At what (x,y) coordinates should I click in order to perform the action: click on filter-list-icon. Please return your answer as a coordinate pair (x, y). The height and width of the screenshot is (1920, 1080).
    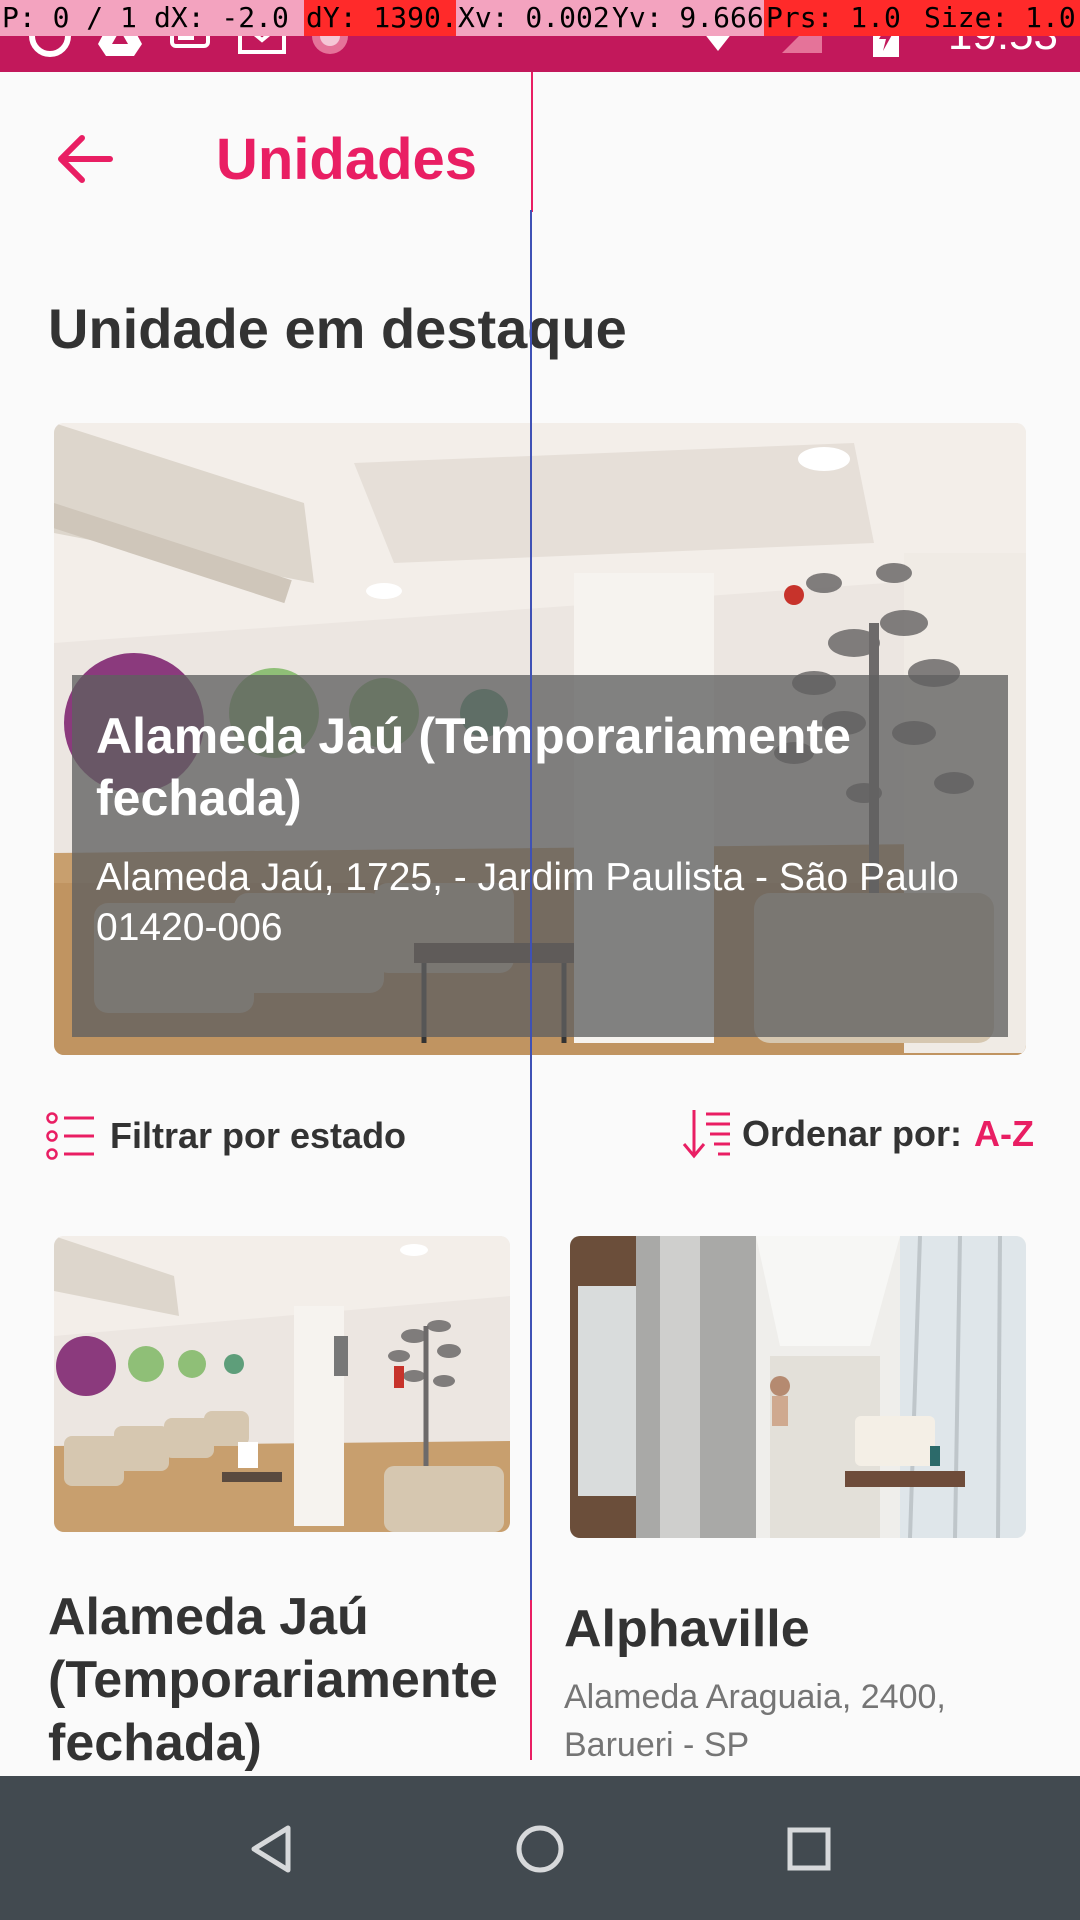
    Looking at the image, I should click on (70, 1136).